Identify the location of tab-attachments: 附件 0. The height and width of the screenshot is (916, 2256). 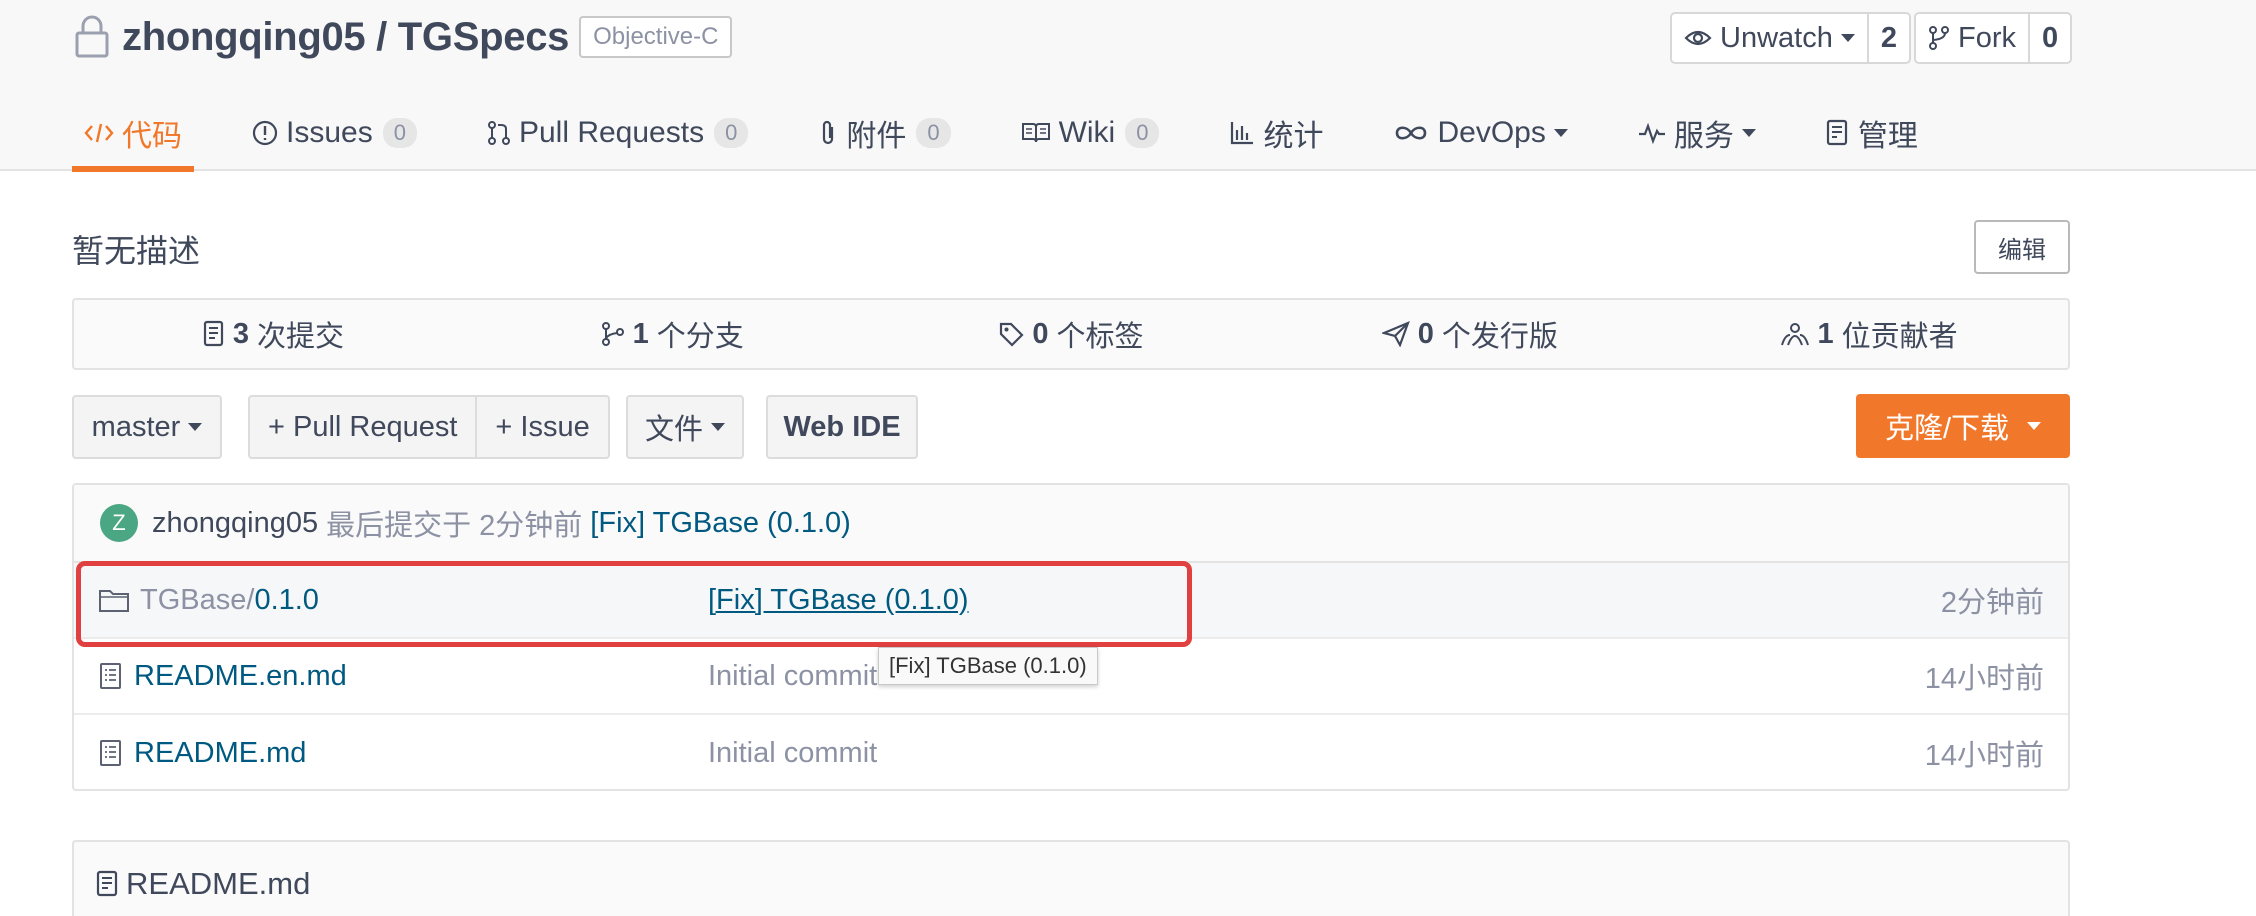
(884, 133).